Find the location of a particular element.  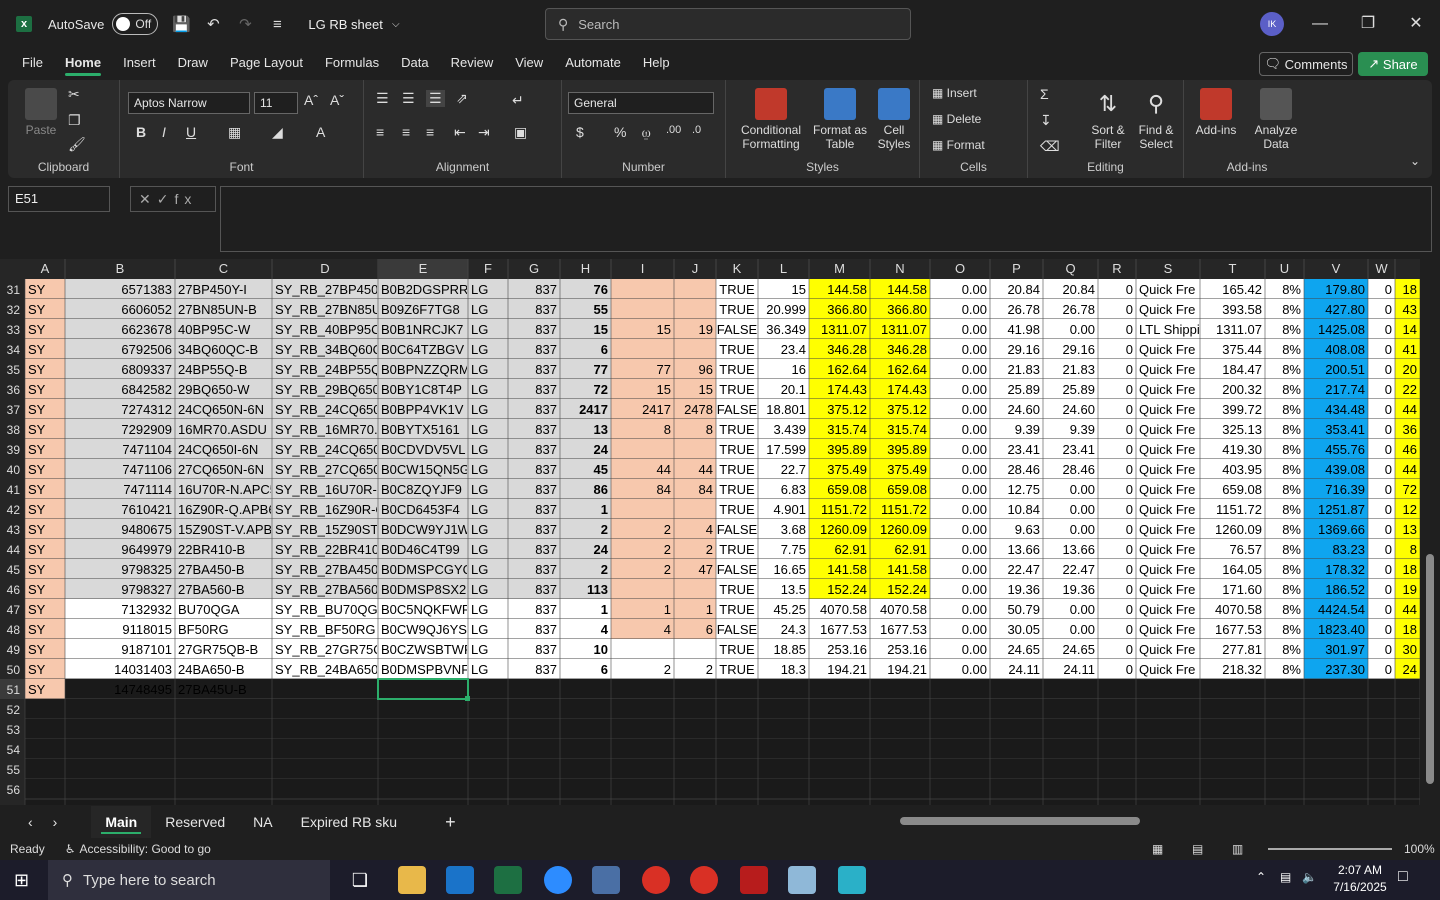

cell-L43: 3.68 is located at coordinates (793, 529).